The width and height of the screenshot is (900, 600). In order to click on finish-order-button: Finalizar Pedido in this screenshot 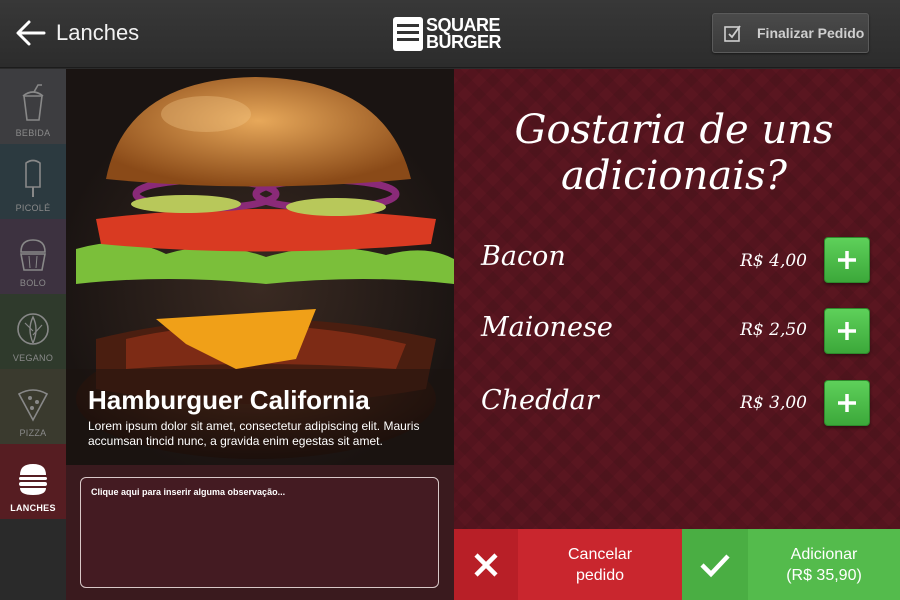, I will do `click(790, 33)`.